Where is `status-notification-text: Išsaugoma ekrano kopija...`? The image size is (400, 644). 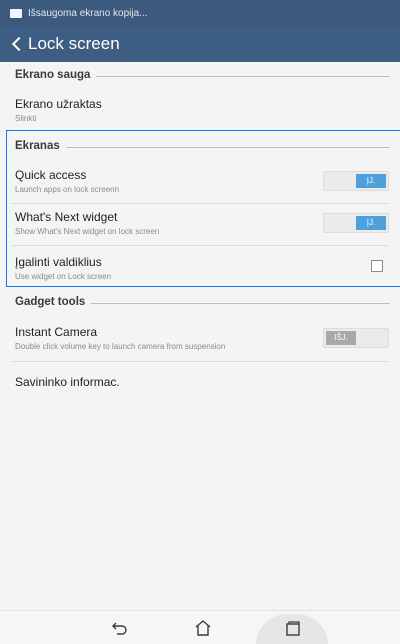 status-notification-text: Išsaugoma ekrano kopija... is located at coordinates (88, 13).